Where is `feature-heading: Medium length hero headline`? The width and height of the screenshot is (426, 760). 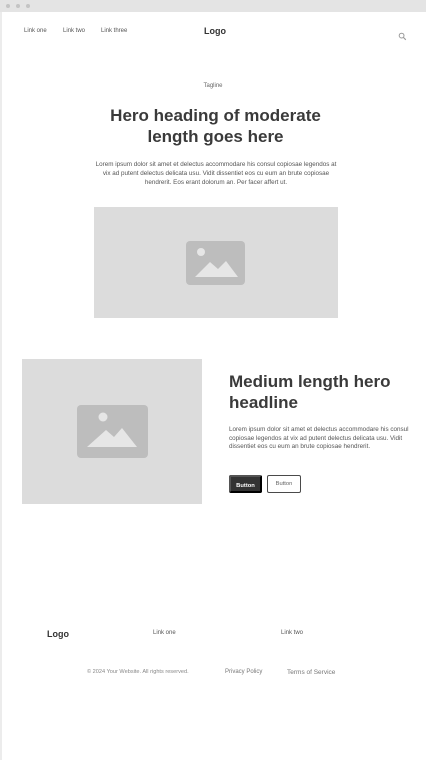
feature-heading: Medium length hero headline is located at coordinates (310, 392).